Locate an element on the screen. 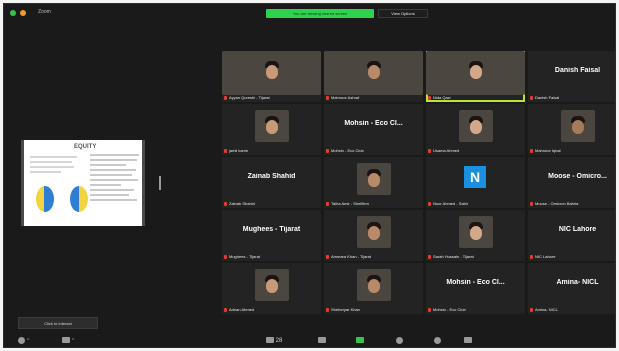  participant-tile: Amina- NICL Amina- NICL is located at coordinates (571, 288).